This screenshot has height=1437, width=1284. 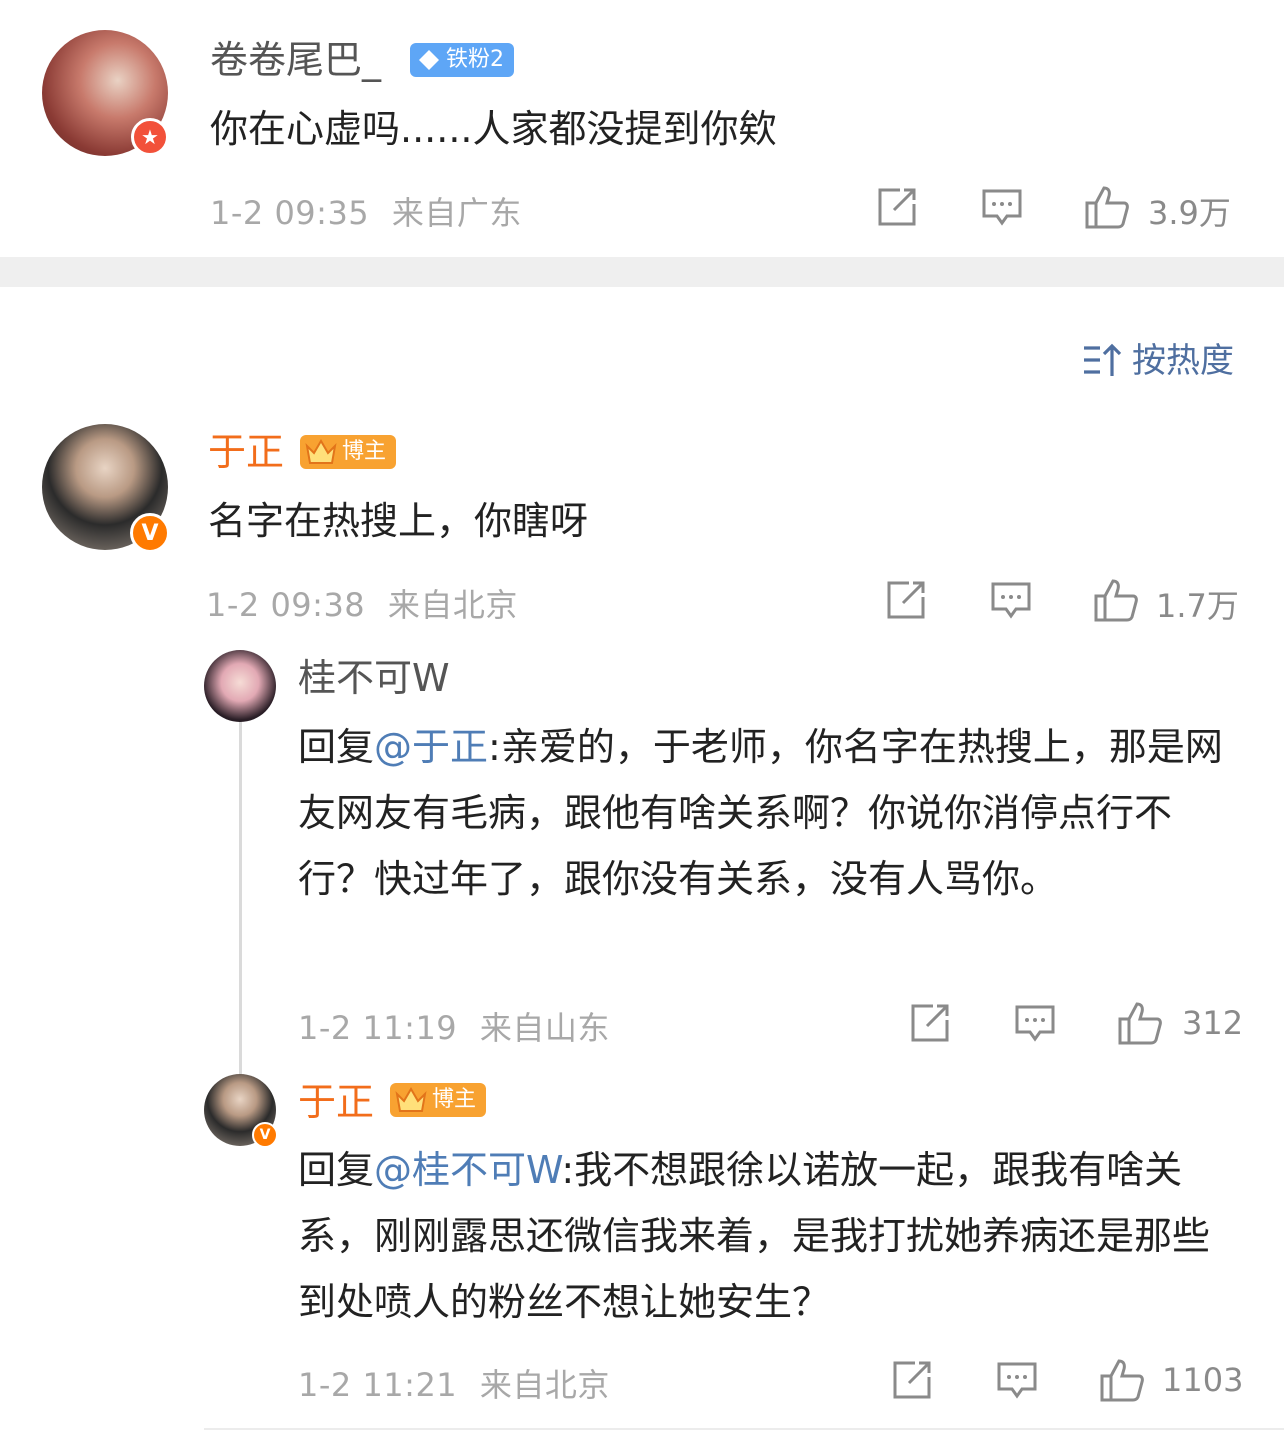 What do you see at coordinates (493, 129) in the screenshot?
I see `comment-text: 你在心虚吗......人家都没提到你欸` at bounding box center [493, 129].